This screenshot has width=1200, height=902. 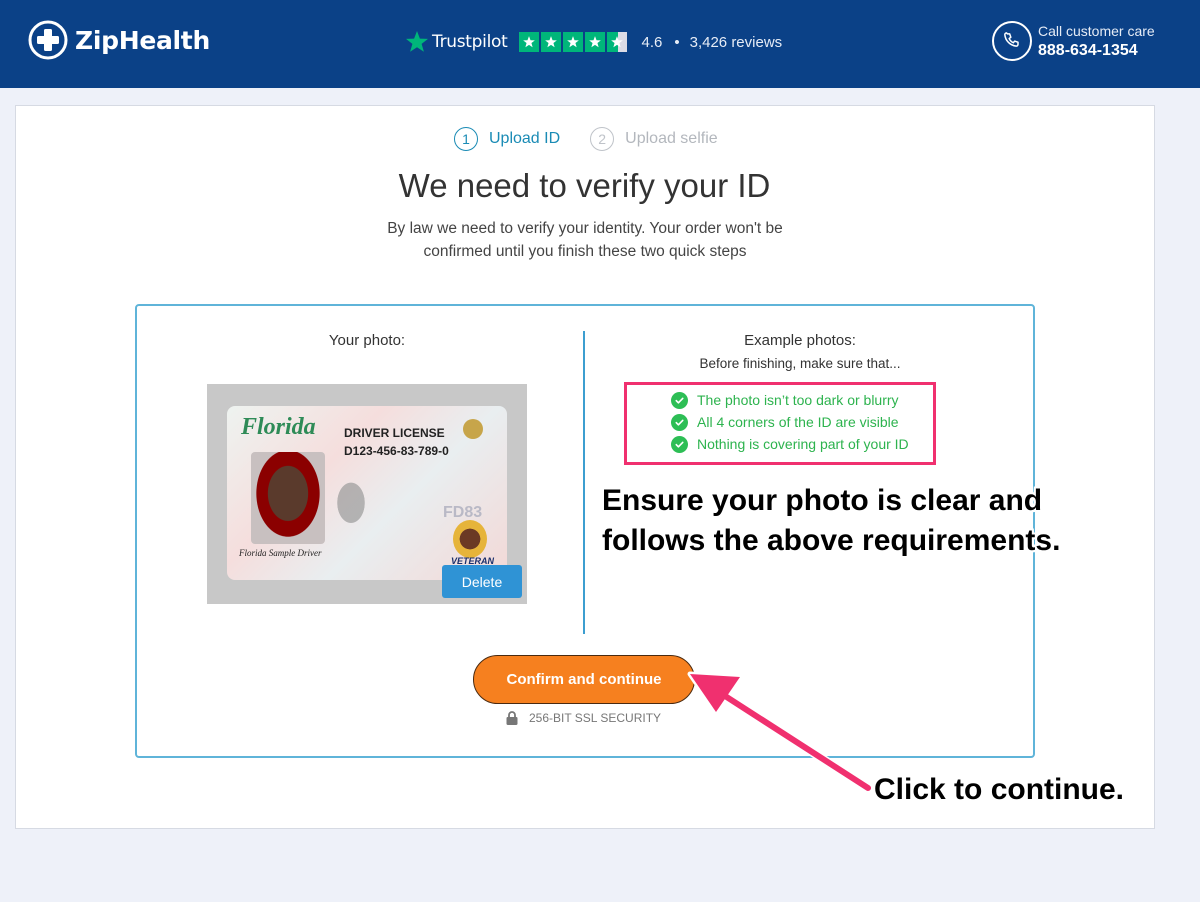 What do you see at coordinates (584, 679) in the screenshot?
I see `confirm-continue-button: Confirm and continue` at bounding box center [584, 679].